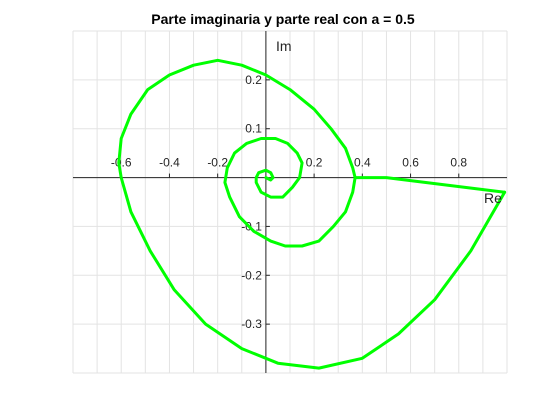  Describe the element at coordinates (217, 163) in the screenshot. I see `x-tick-label: -0.2` at that location.